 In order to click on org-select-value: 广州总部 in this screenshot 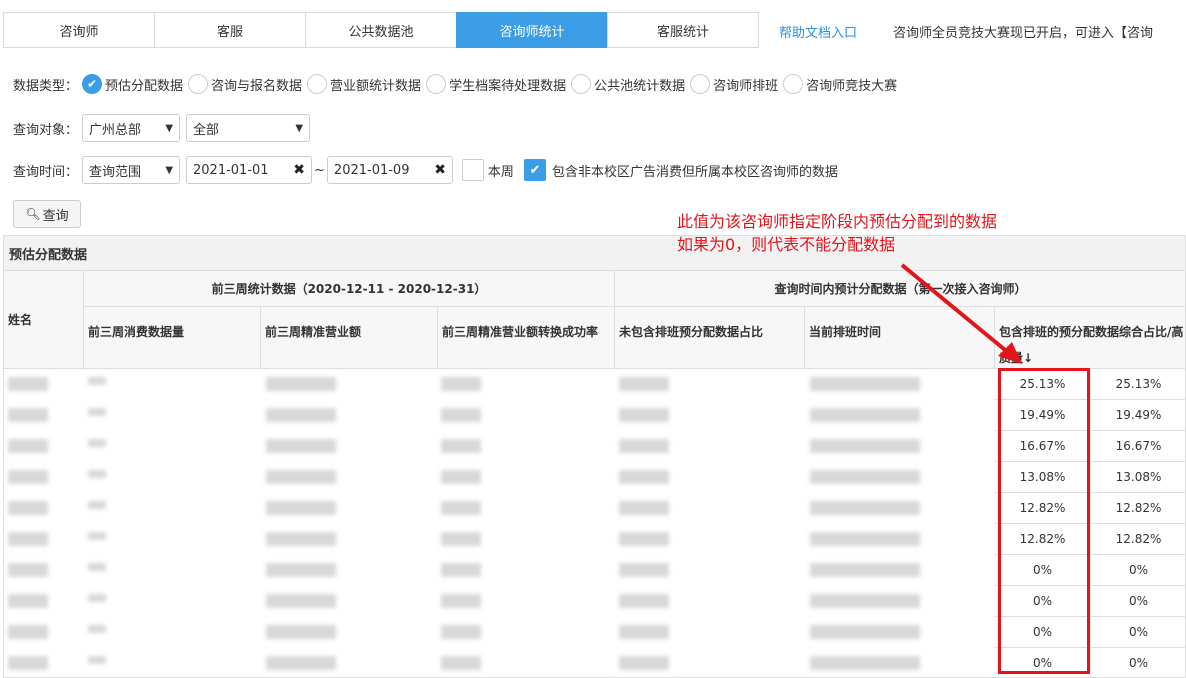, I will do `click(115, 130)`.